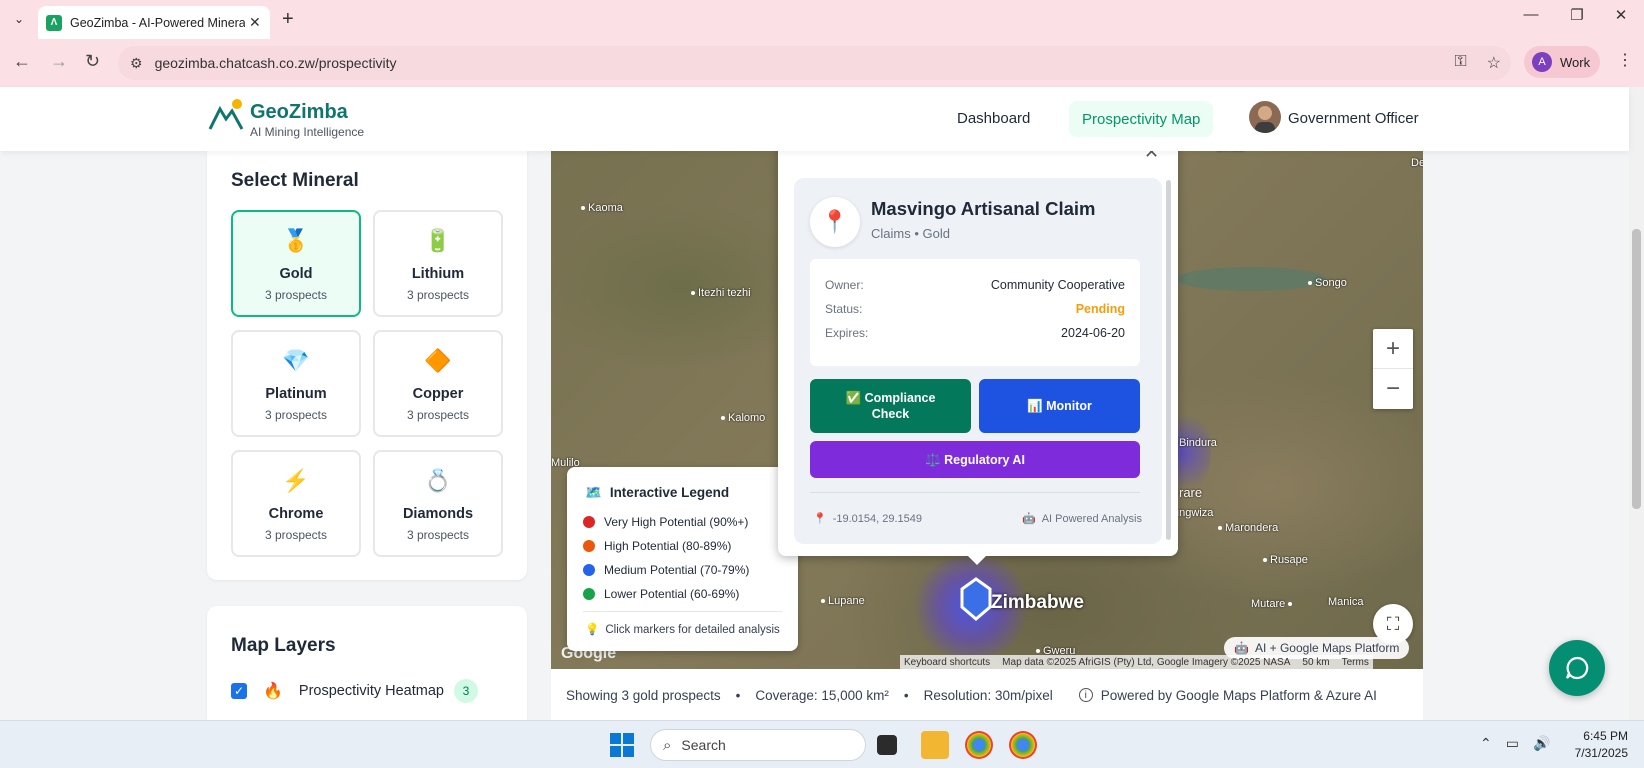 This screenshot has width=1644, height=768. I want to click on windows-start-icon, so click(622, 745).